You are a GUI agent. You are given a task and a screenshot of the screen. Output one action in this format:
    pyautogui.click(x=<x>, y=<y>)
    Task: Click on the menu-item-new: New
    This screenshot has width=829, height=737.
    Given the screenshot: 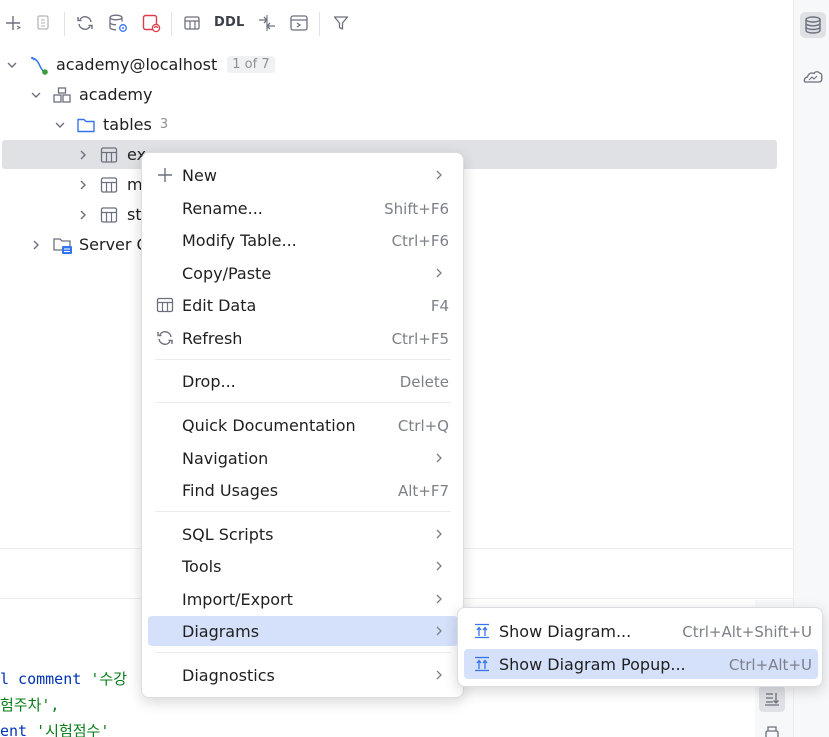 What is the action you would take?
    pyautogui.click(x=303, y=175)
    